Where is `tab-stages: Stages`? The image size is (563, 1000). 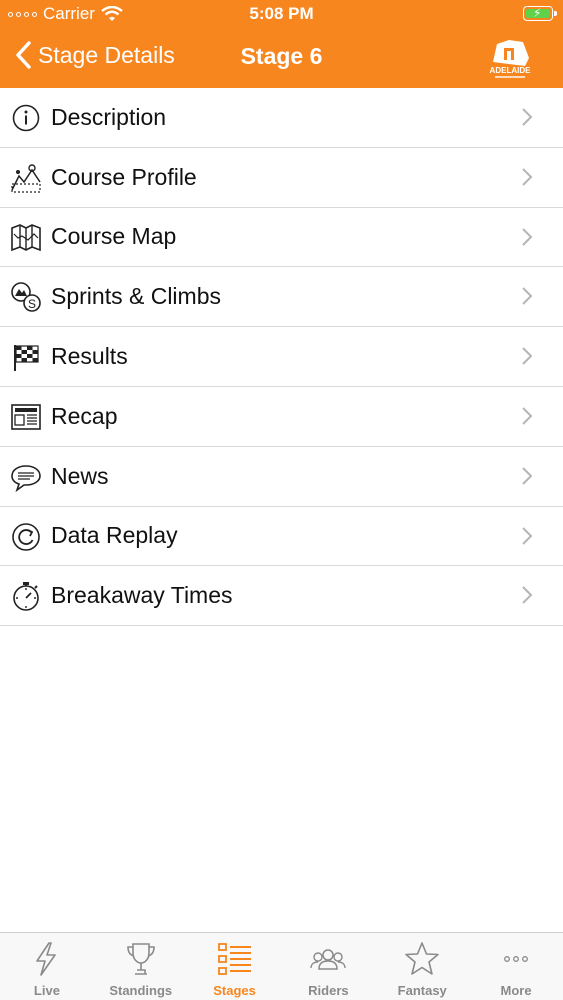 tab-stages: Stages is located at coordinates (235, 966).